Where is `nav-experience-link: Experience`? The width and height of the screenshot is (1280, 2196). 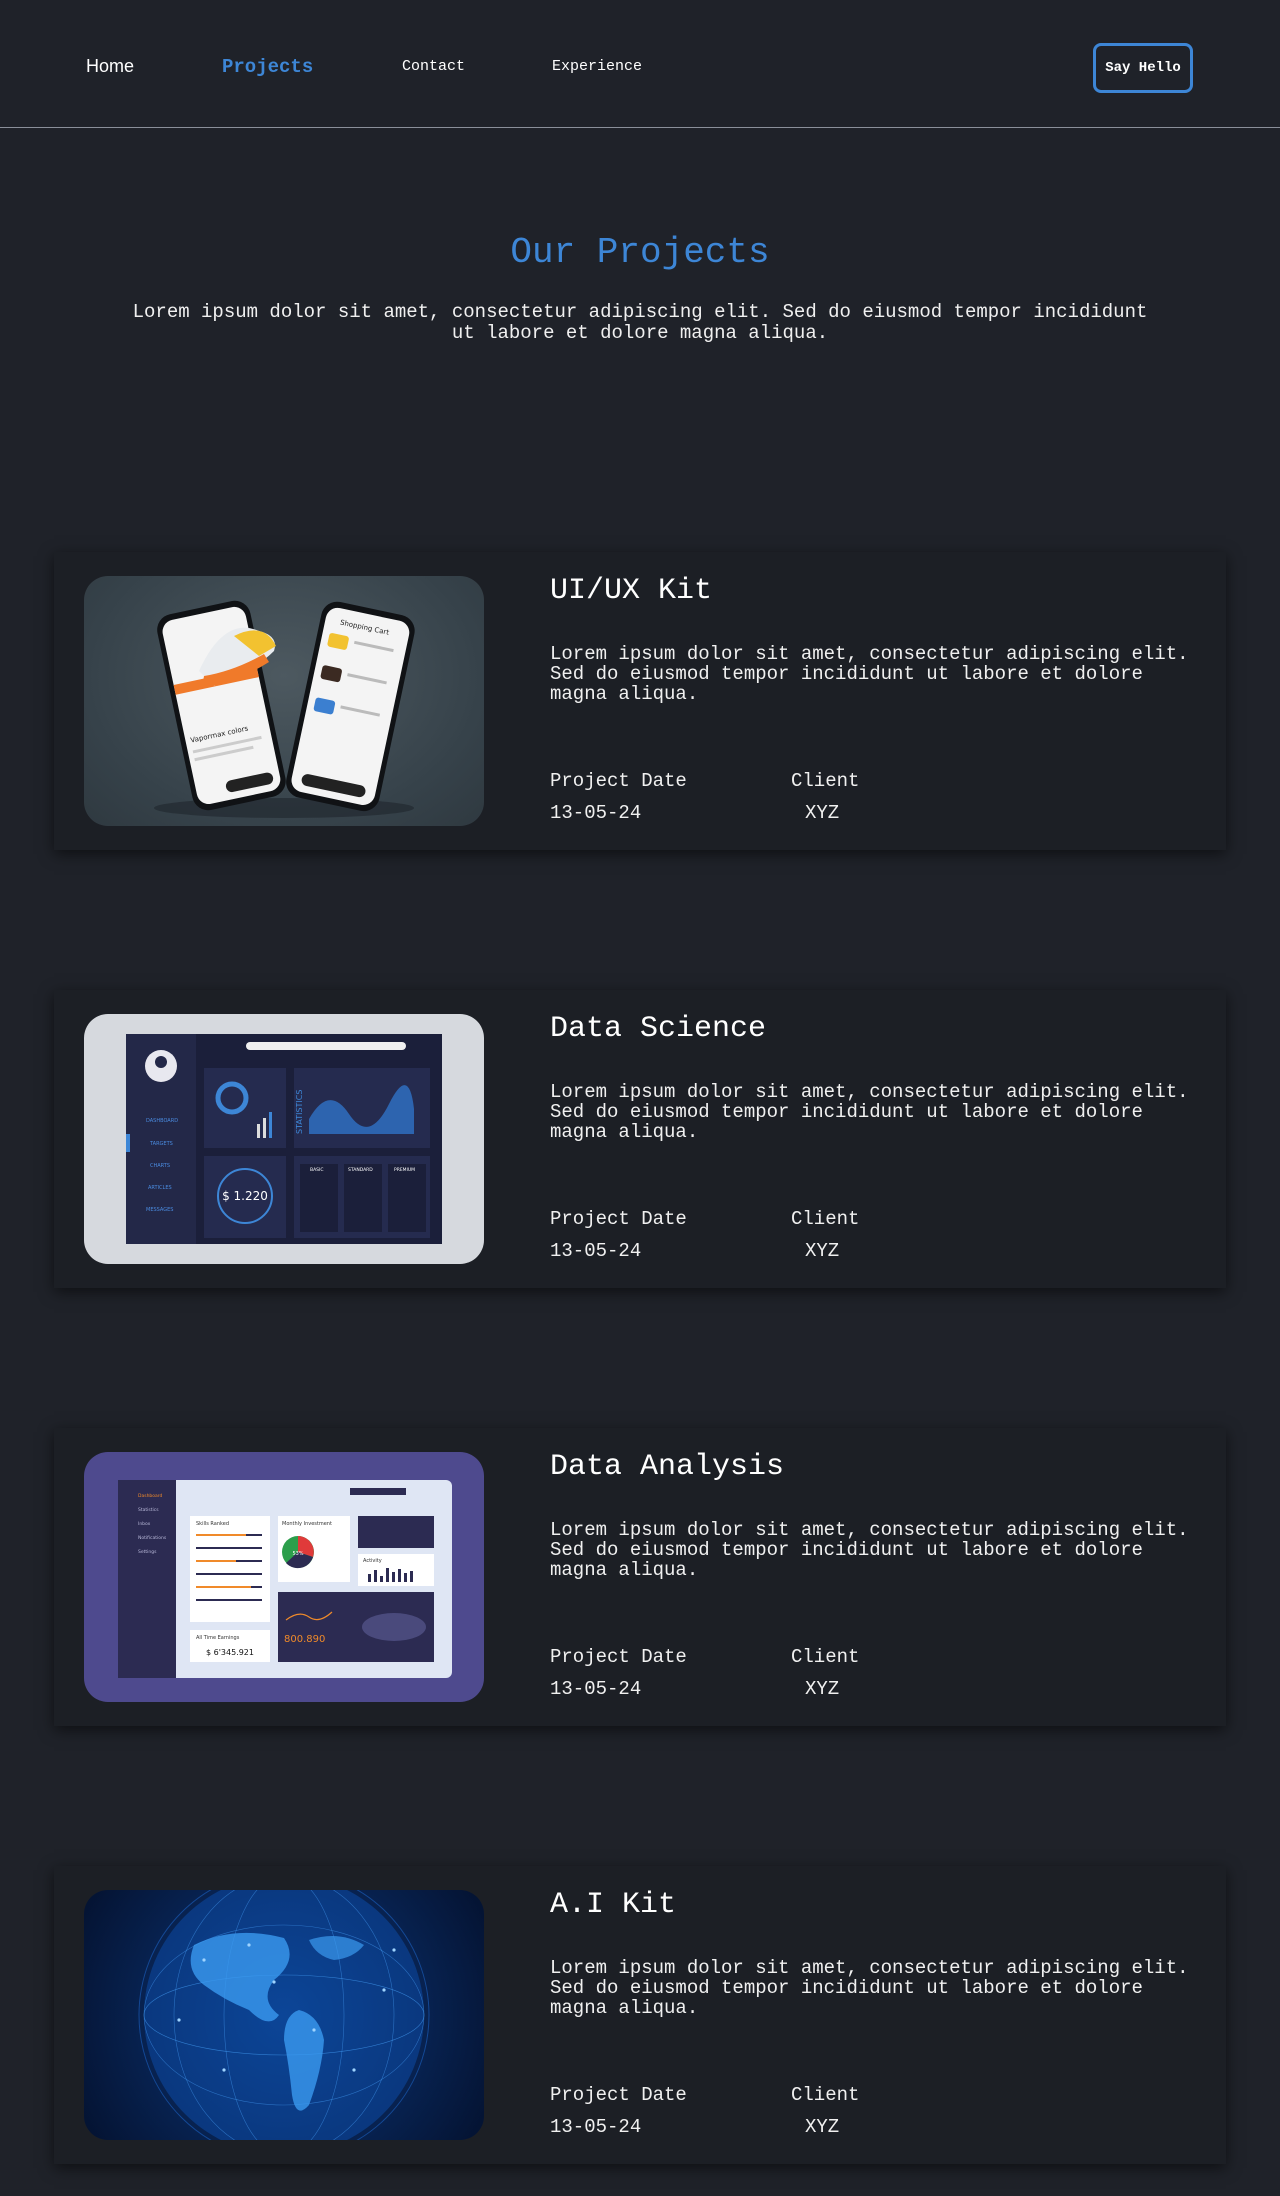 nav-experience-link: Experience is located at coordinates (597, 66).